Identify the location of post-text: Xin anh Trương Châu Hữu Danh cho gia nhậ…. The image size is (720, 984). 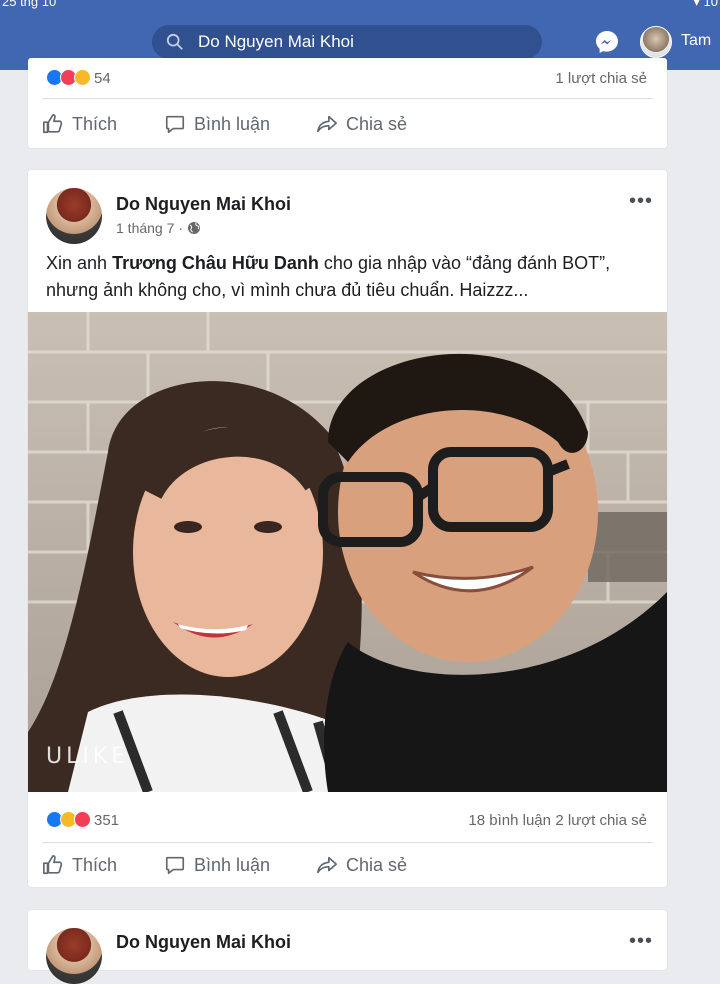
(351, 277).